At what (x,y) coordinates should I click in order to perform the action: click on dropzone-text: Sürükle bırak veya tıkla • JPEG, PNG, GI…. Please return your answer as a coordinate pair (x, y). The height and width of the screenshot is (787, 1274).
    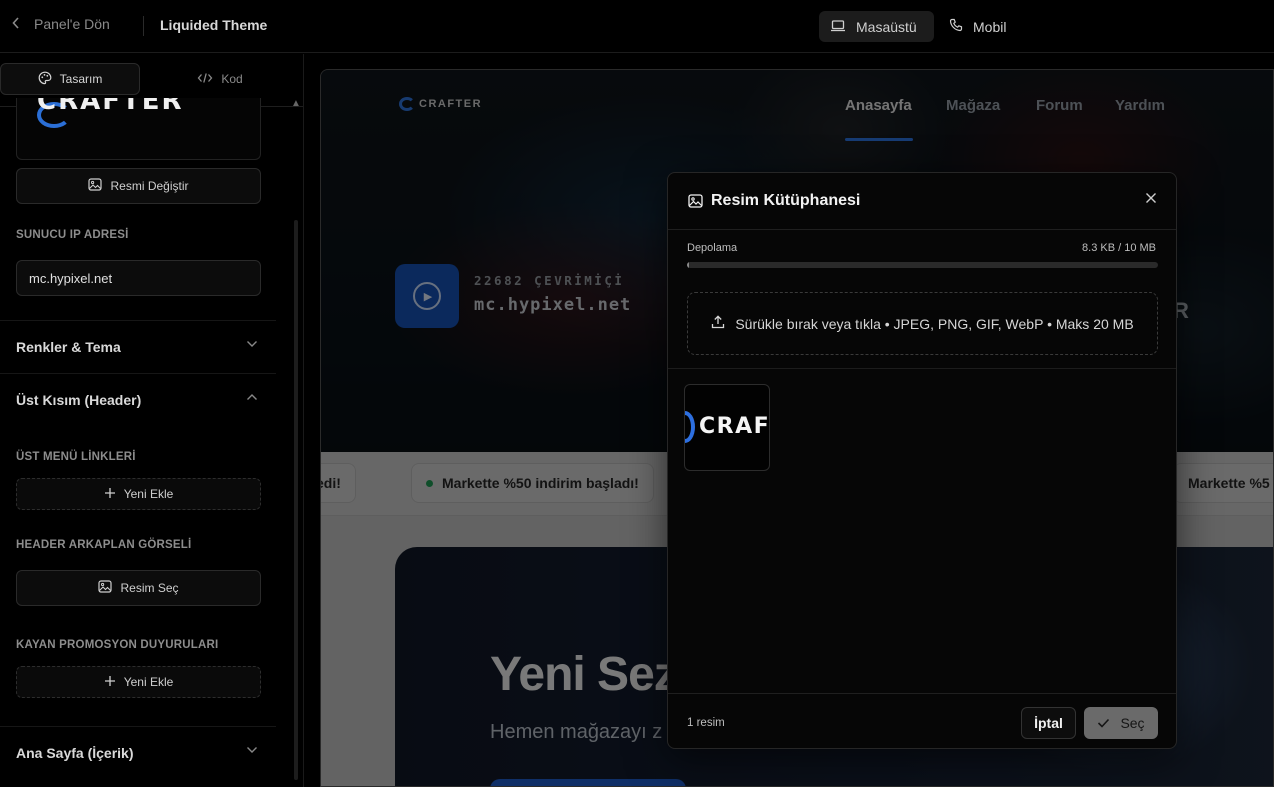
    Looking at the image, I should click on (934, 323).